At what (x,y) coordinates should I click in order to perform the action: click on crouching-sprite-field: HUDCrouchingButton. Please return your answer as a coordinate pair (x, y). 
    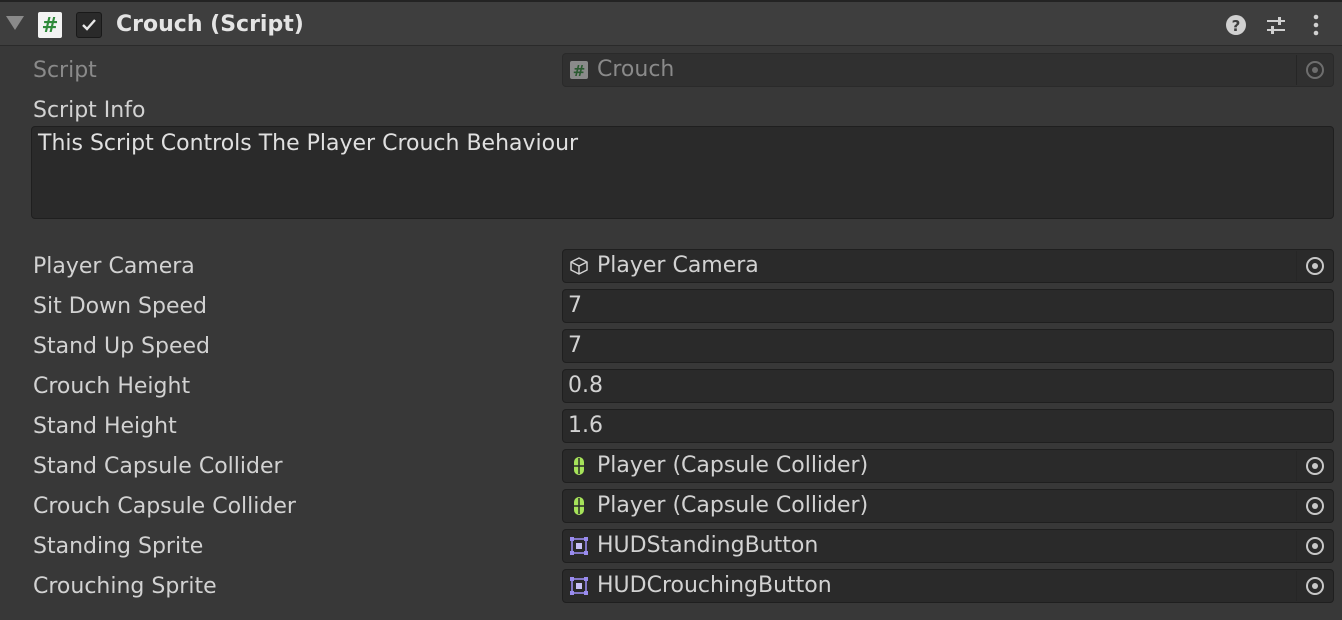
    Looking at the image, I should click on (948, 586).